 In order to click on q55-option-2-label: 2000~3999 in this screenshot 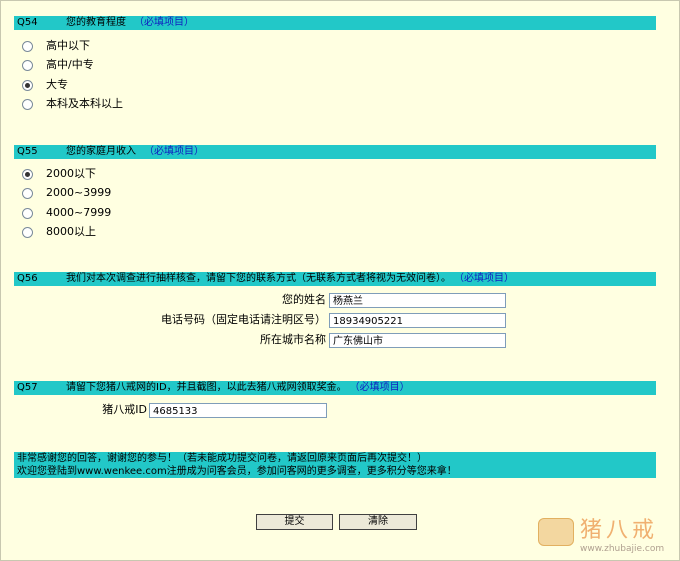, I will do `click(79, 192)`.